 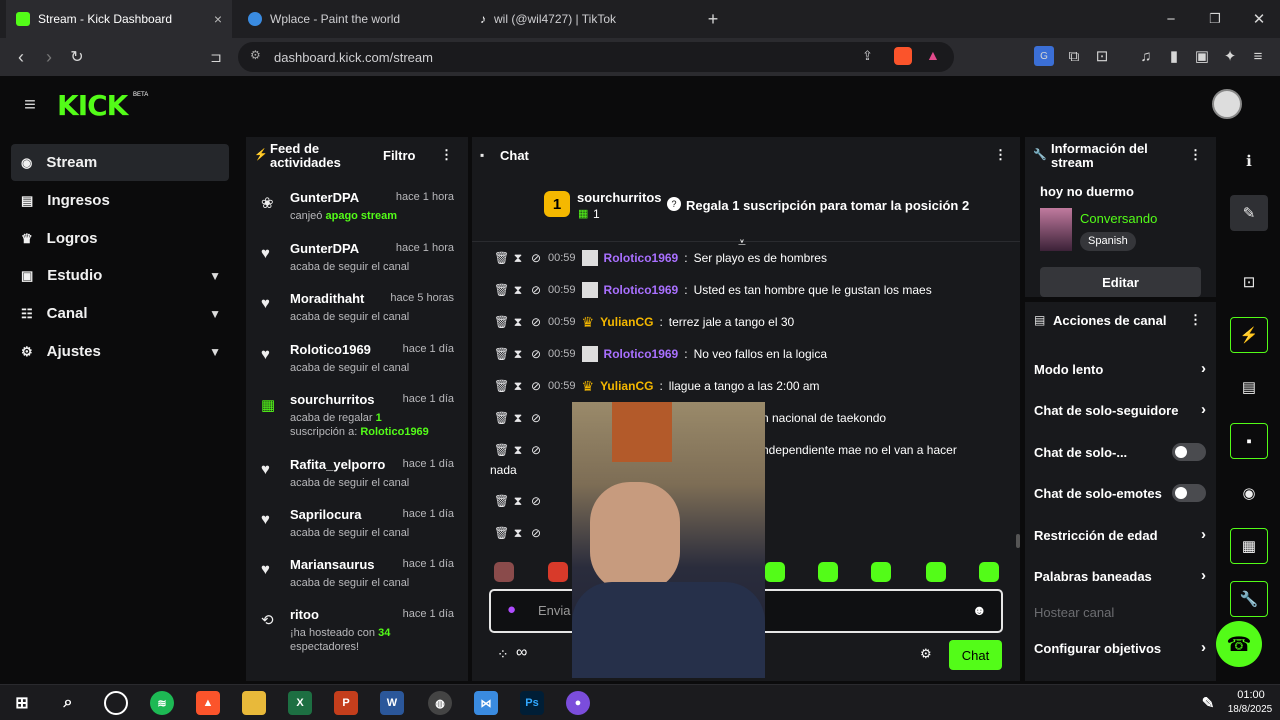 I want to click on edit-icon: ✎, so click(x=1249, y=213).